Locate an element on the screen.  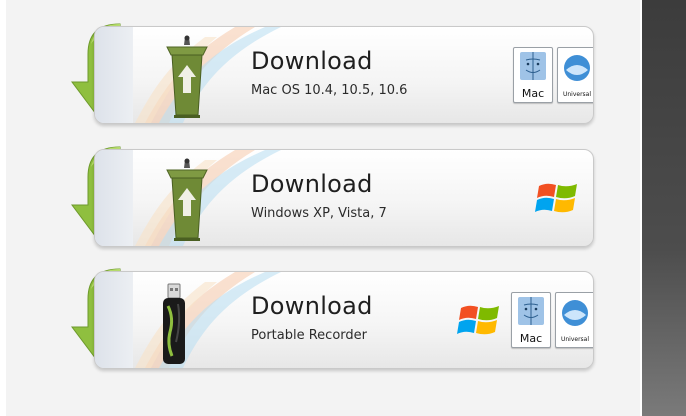
platform-subtitle: Mac OS 10.4, 10.5, 10.6 is located at coordinates (329, 90).